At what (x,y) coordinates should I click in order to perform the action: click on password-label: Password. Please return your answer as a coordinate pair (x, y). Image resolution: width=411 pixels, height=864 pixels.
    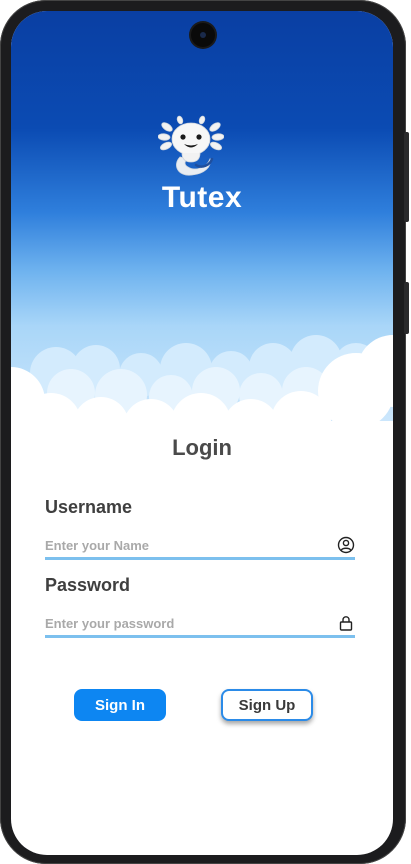
    Looking at the image, I should click on (88, 585).